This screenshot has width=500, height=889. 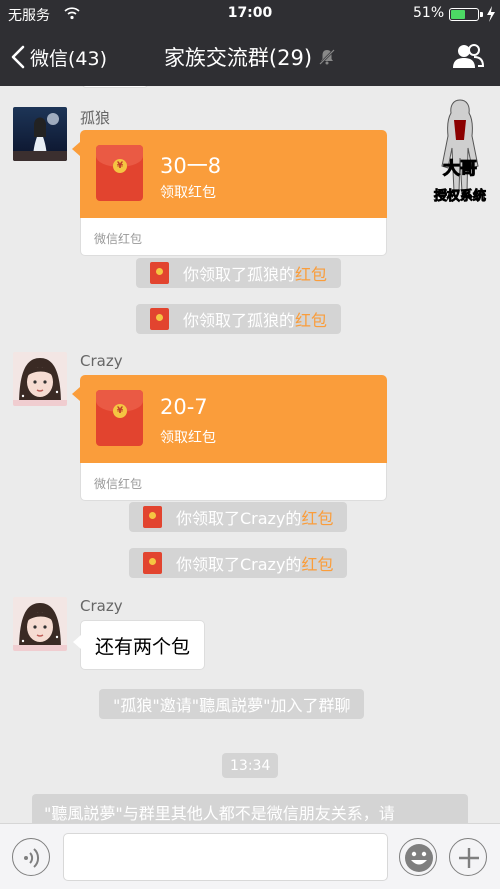 What do you see at coordinates (460, 151) in the screenshot?
I see `overlay-sticker: 大哥 授权系统` at bounding box center [460, 151].